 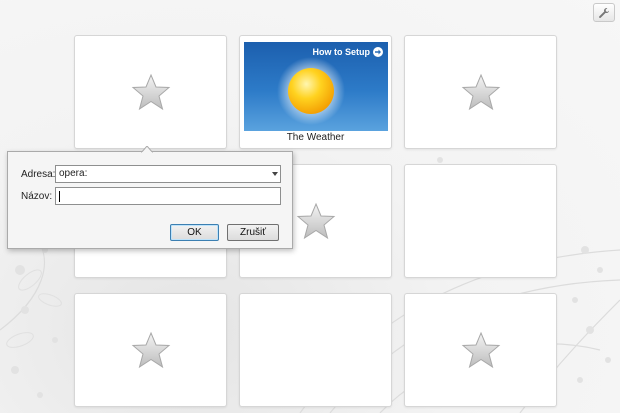 I want to click on speed-dial-tile-2: How to Setup The Weather, so click(x=315, y=92).